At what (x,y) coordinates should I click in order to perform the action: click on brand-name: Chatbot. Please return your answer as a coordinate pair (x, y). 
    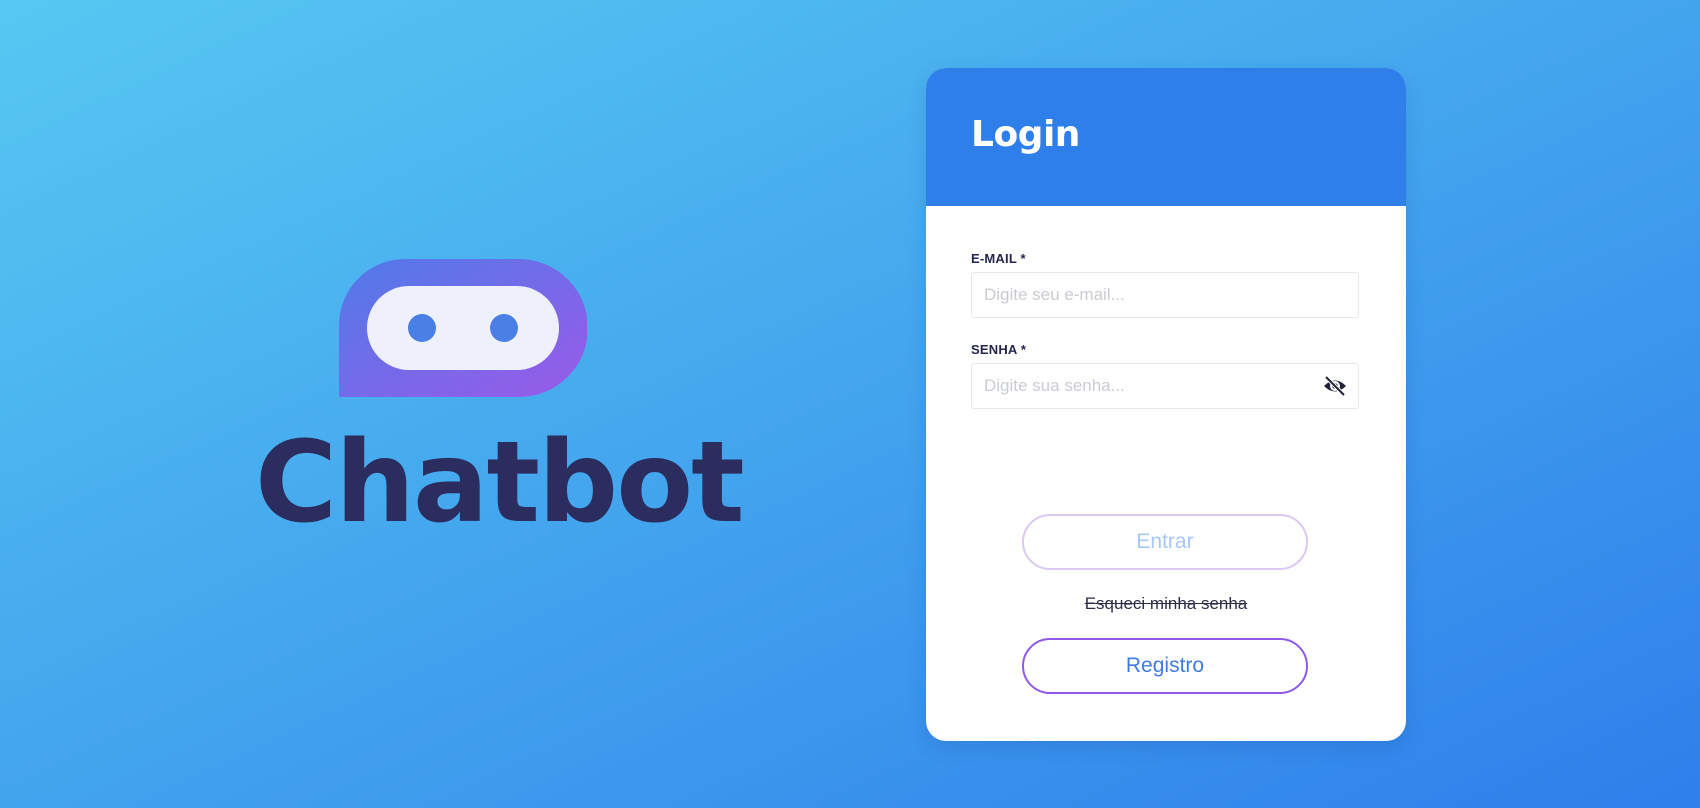
    Looking at the image, I should click on (500, 483).